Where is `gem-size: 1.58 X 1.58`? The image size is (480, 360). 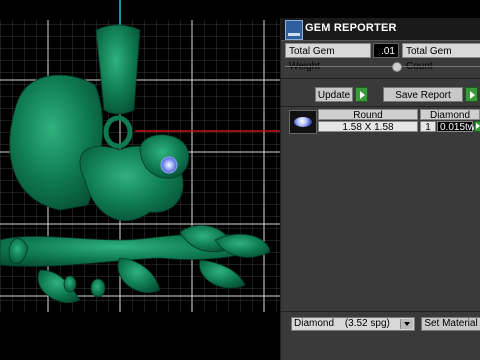 gem-size: 1.58 X 1.58 is located at coordinates (368, 127).